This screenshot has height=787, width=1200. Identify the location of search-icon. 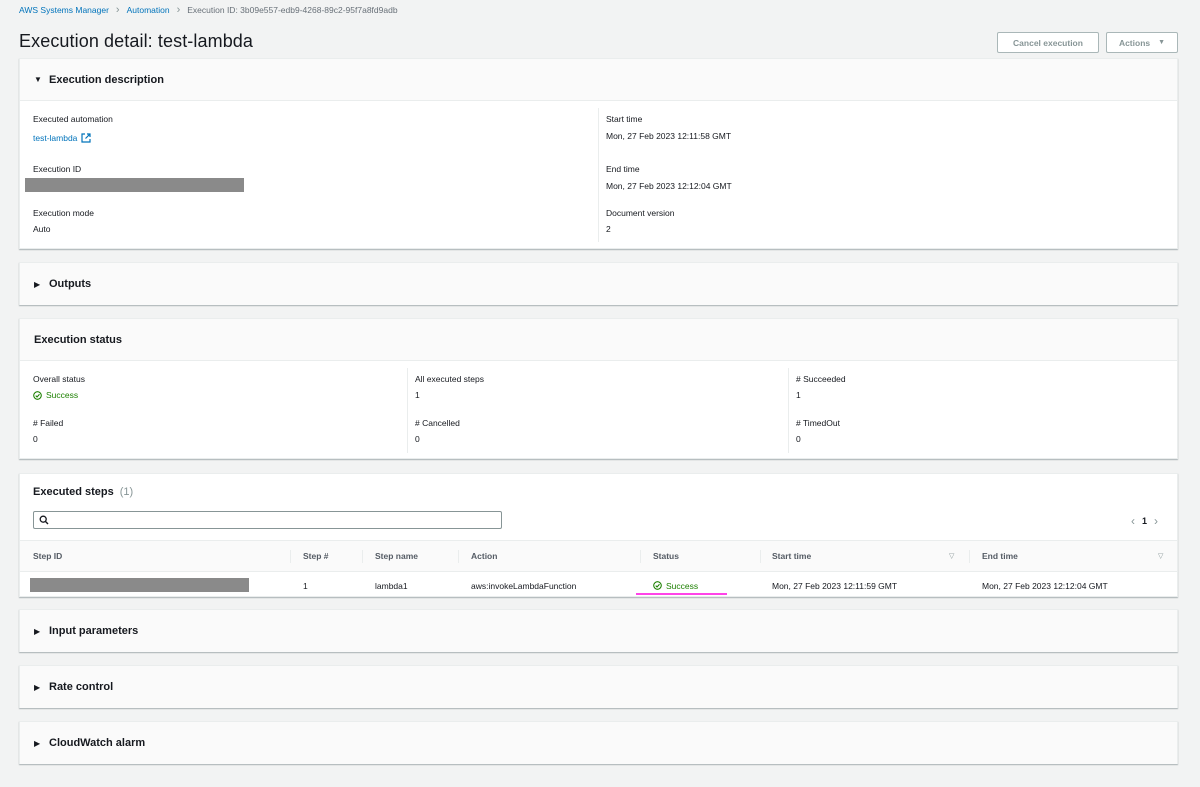
(44, 520).